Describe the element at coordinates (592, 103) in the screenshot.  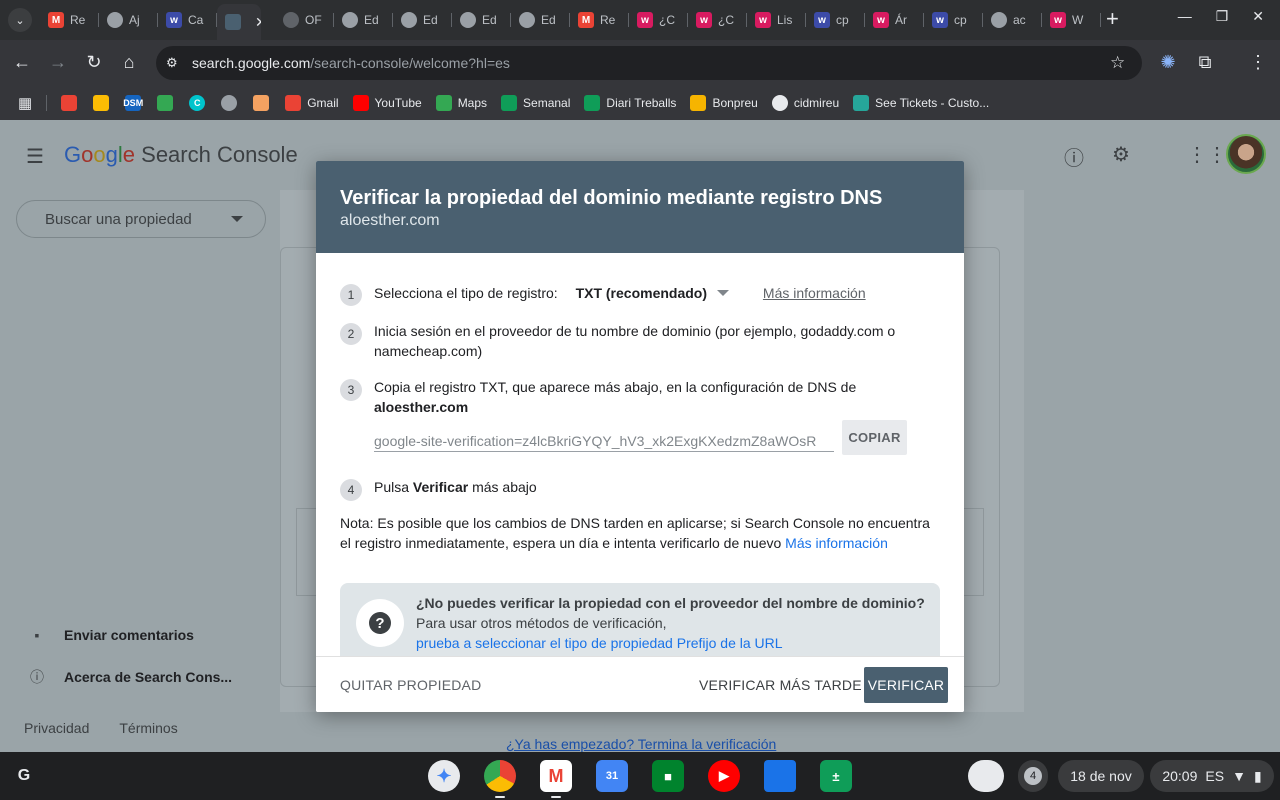
I see `sheets-icon` at that location.